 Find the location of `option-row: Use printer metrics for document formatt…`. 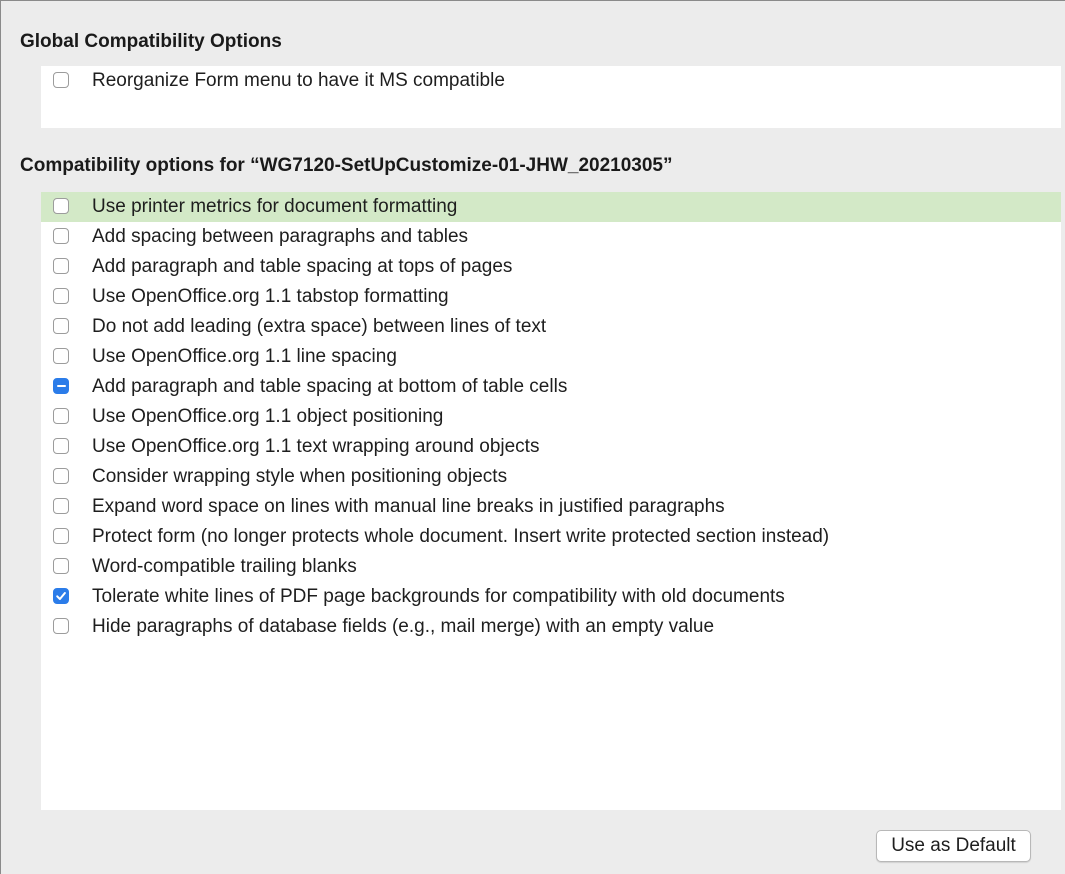

option-row: Use printer metrics for document formatt… is located at coordinates (551, 207).